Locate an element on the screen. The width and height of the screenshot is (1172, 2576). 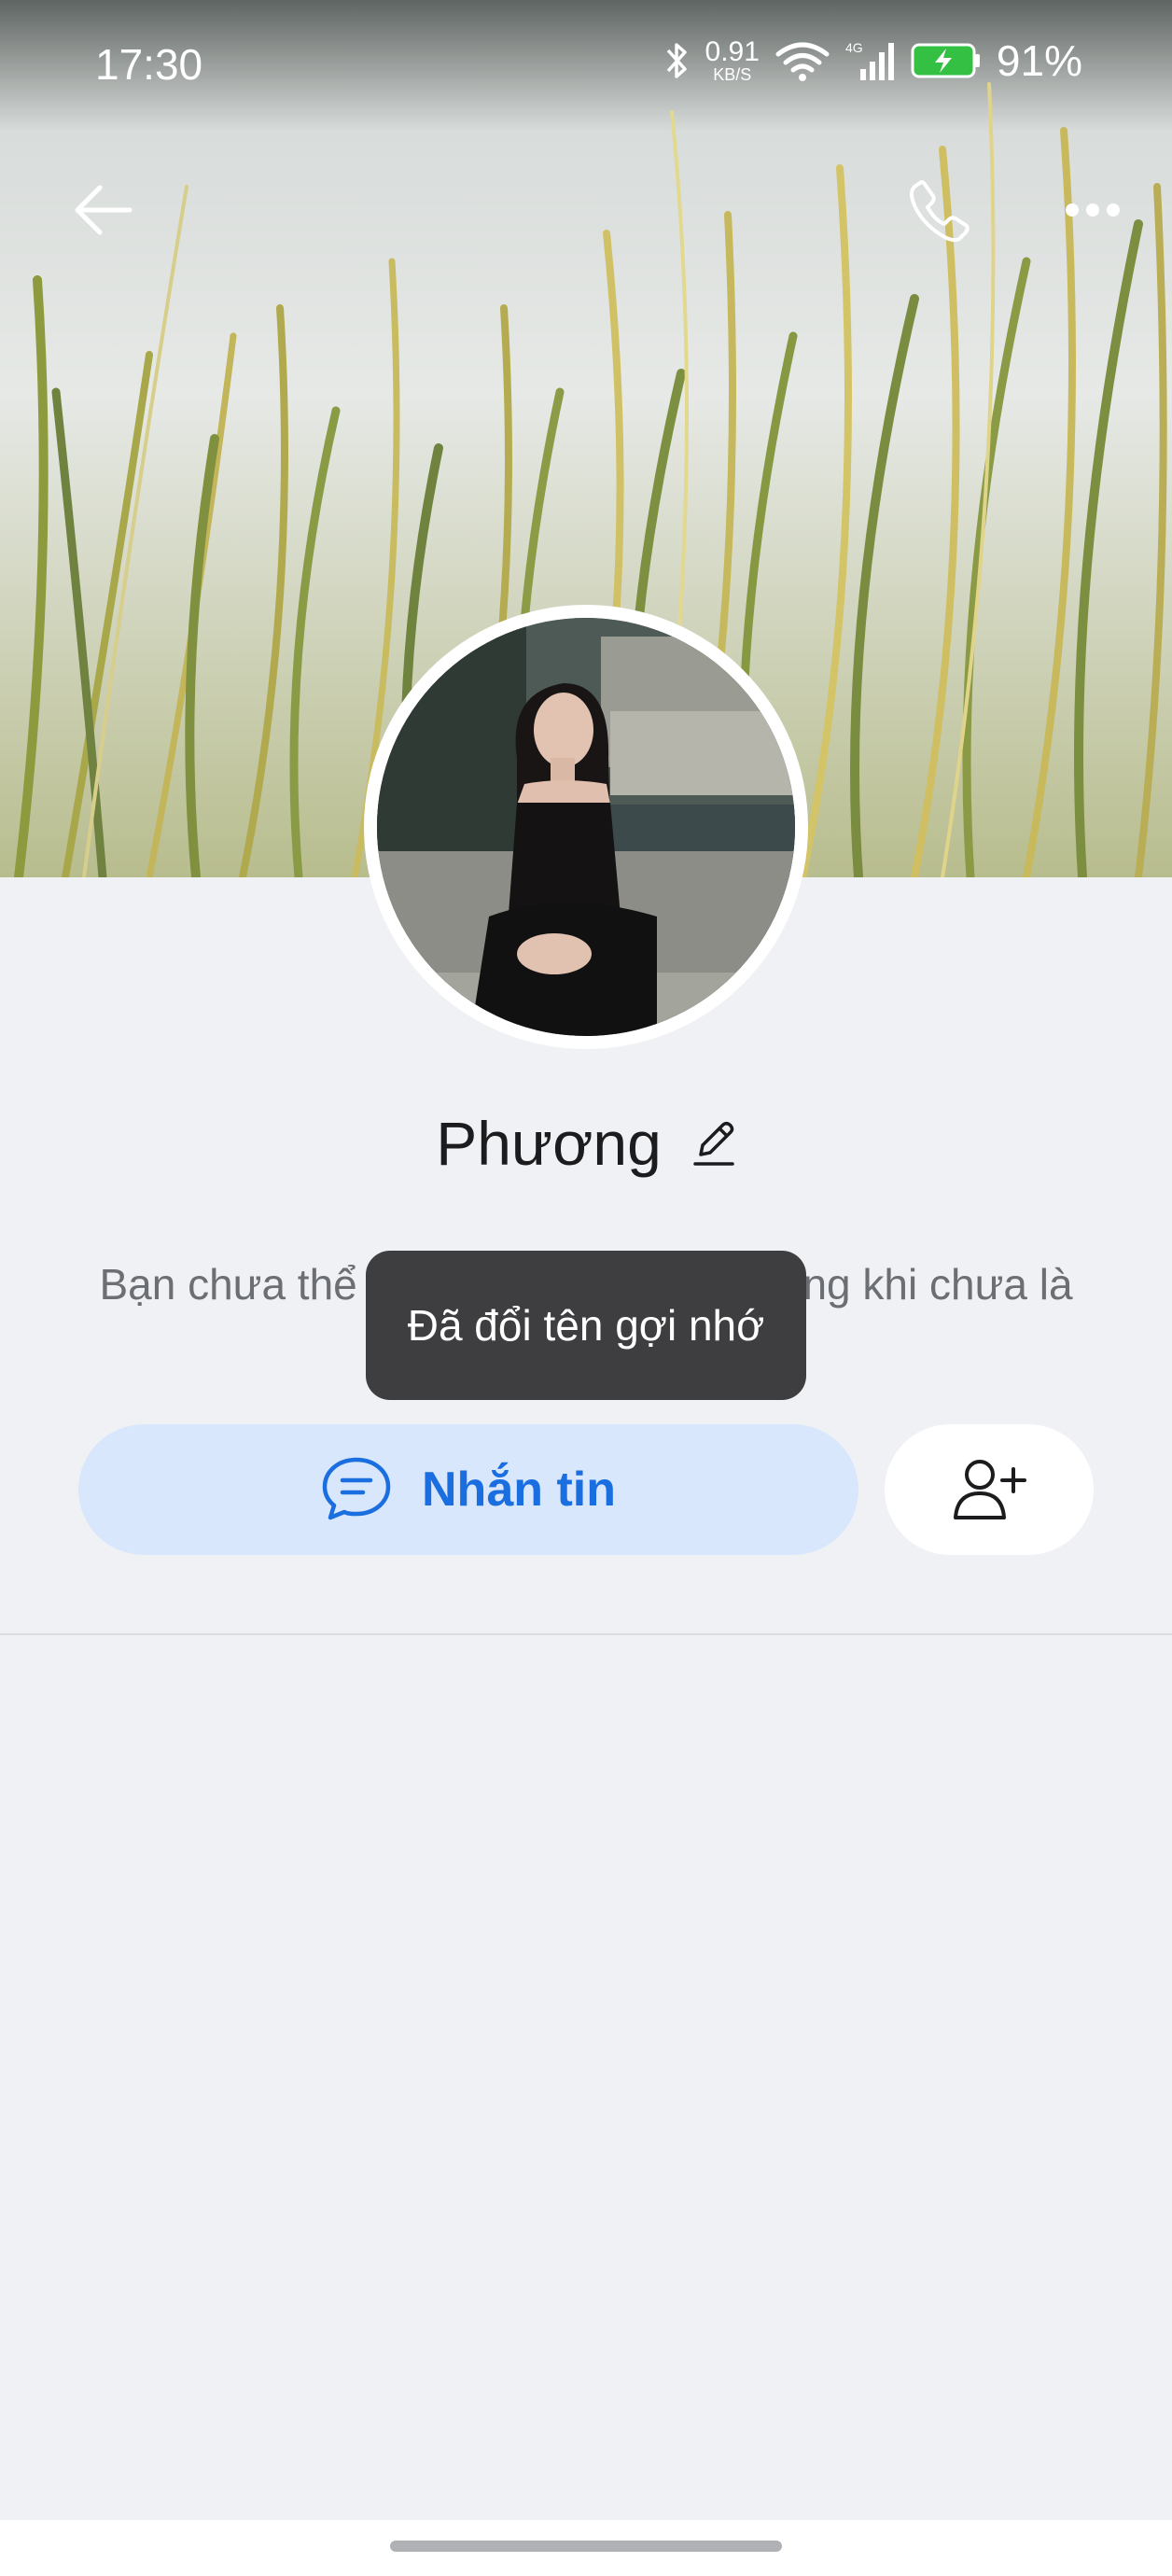
avatar is located at coordinates (586, 827).